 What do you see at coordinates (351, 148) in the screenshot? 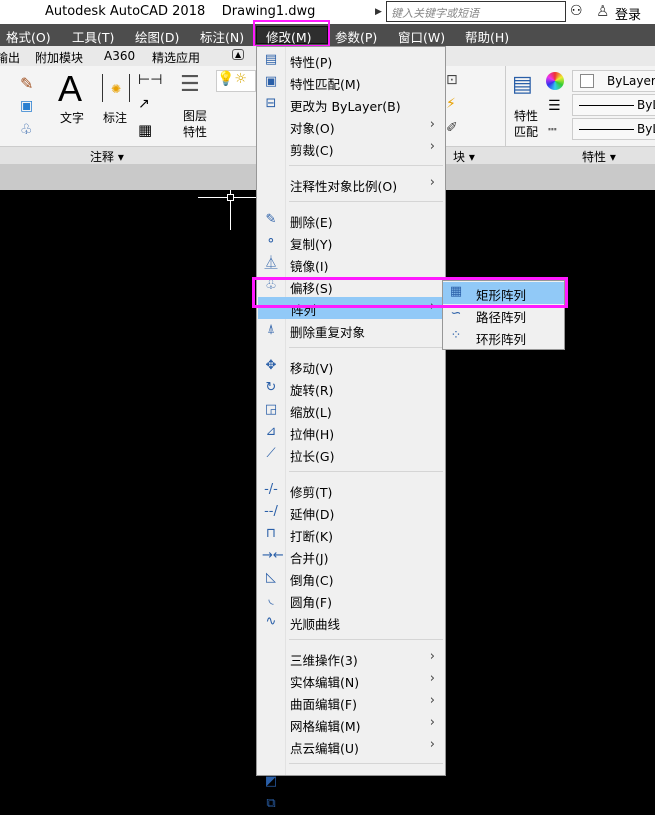
I see `menu-item: 剪裁(C) ›` at bounding box center [351, 148].